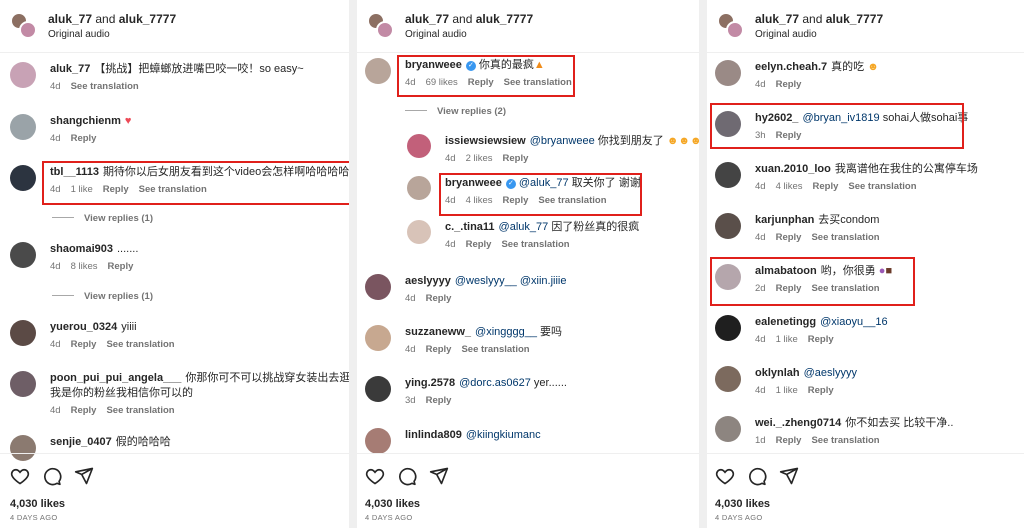 This screenshot has width=1024, height=528. Describe the element at coordinates (793, 169) in the screenshot. I see `comment-username: xuan.2010_loo` at that location.